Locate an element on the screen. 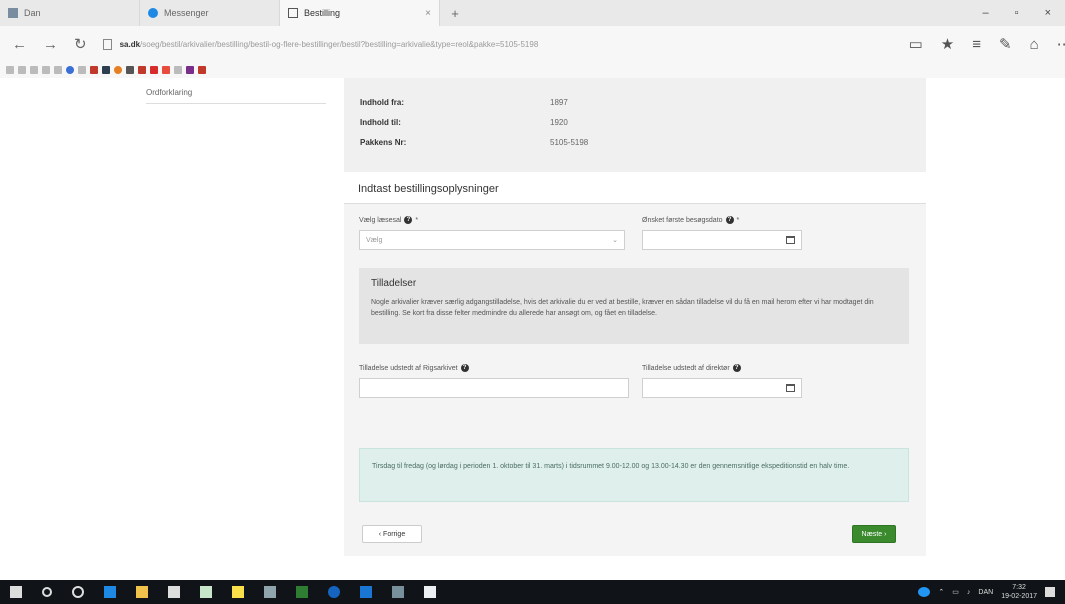 This screenshot has width=1065, height=604. outlook-icon is located at coordinates (366, 592).